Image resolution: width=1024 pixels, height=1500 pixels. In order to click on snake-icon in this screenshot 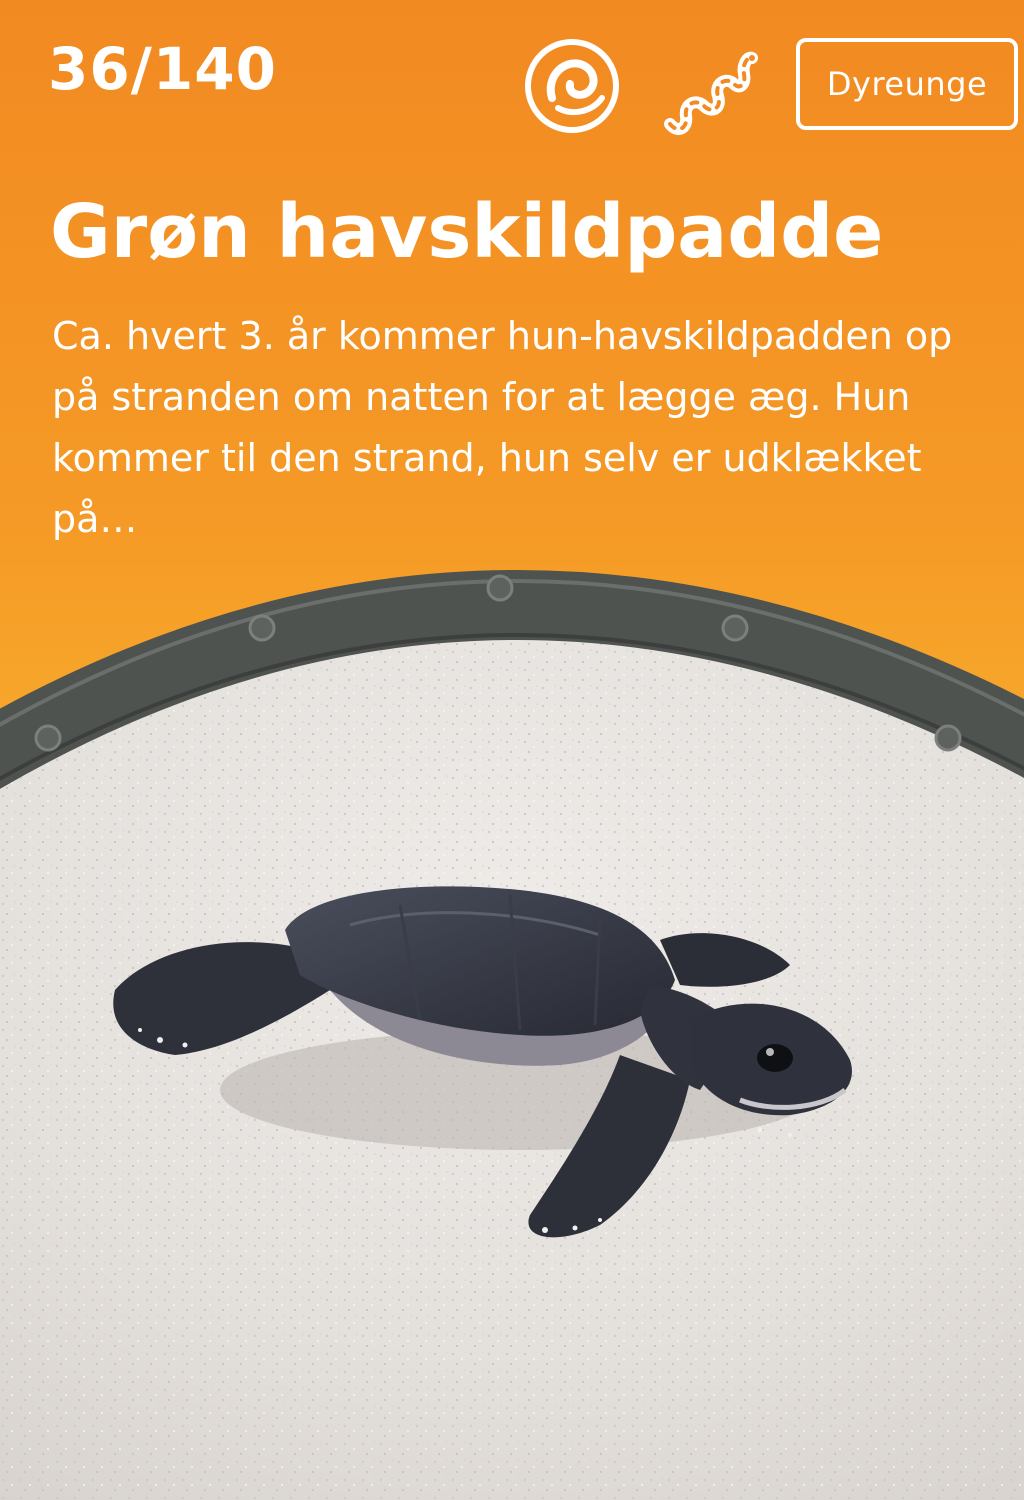, I will do `click(711, 93)`.